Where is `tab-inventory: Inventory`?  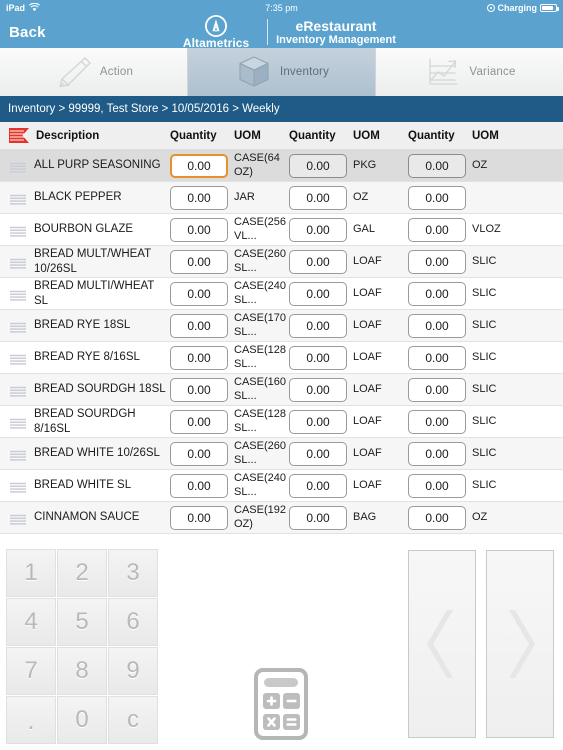
tab-inventory: Inventory is located at coordinates (282, 72).